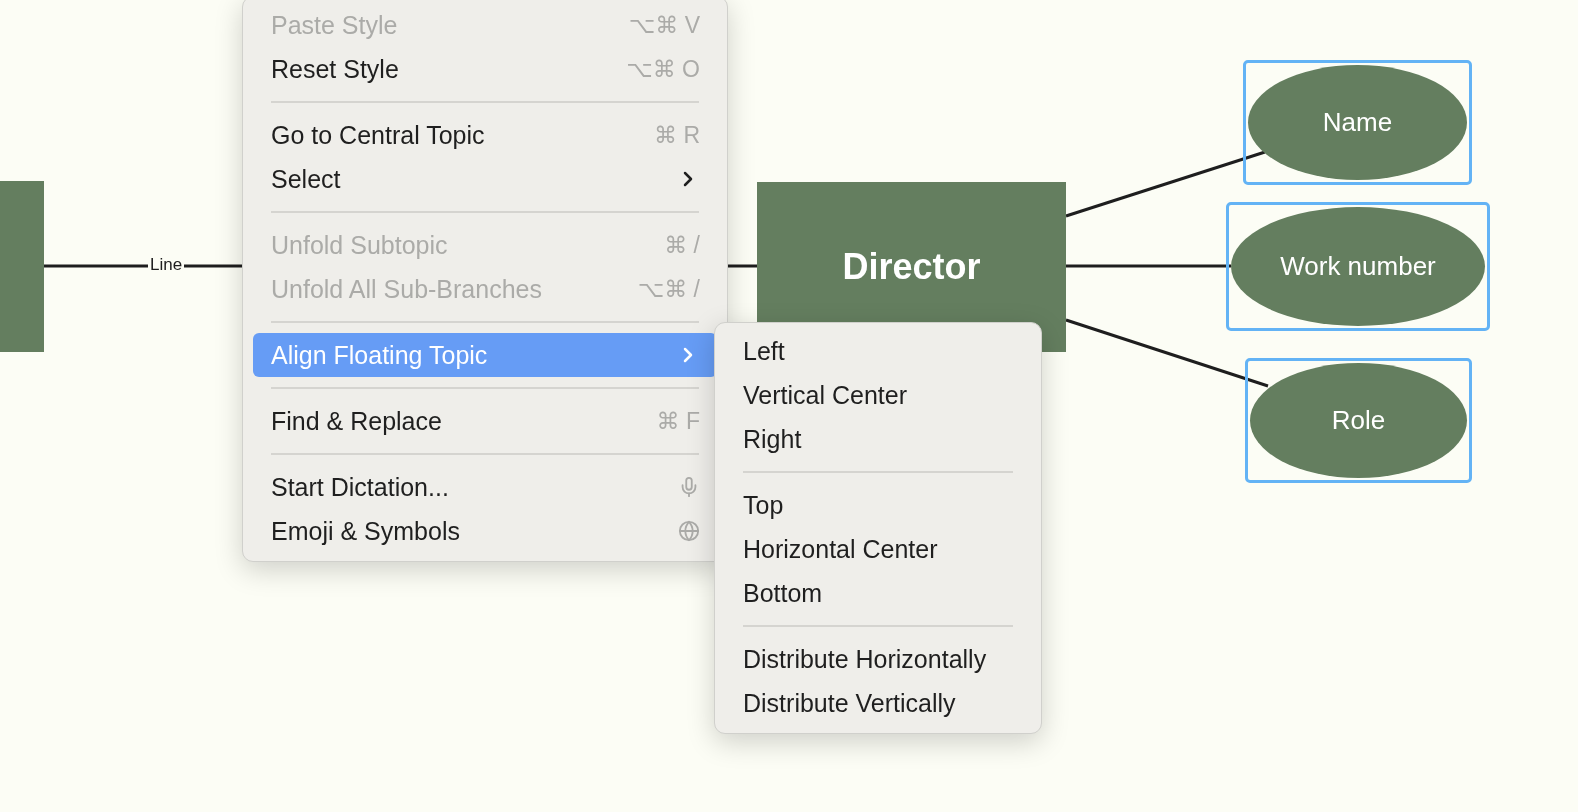 The height and width of the screenshot is (812, 1578). Describe the element at coordinates (664, 25) in the screenshot. I see `shortcut-text: ⌥⌘ V` at that location.